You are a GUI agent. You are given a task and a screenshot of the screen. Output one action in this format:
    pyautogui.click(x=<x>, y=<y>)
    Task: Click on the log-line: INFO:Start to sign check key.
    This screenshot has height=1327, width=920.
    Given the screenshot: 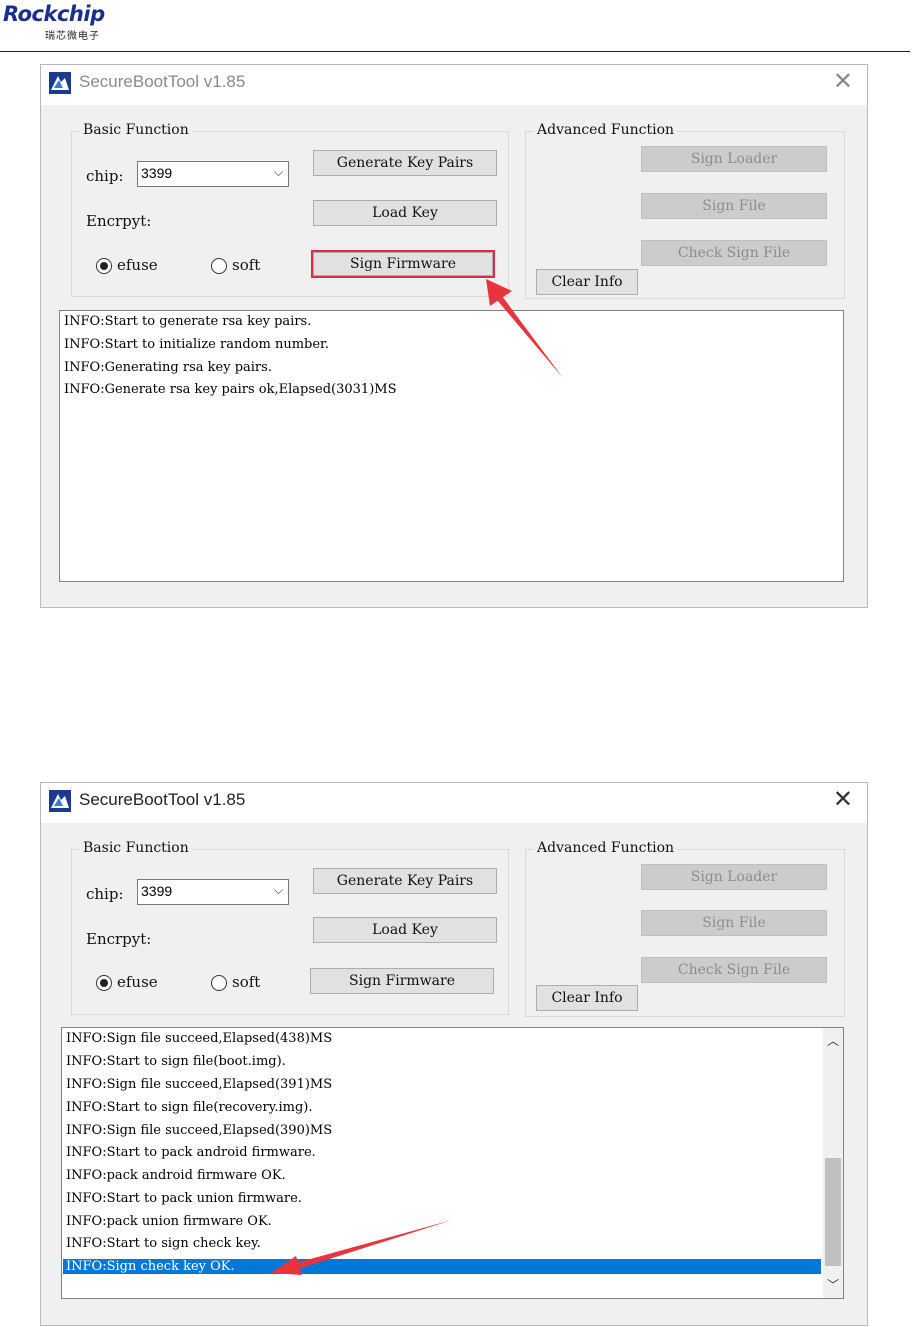 What is the action you would take?
    pyautogui.click(x=163, y=1243)
    